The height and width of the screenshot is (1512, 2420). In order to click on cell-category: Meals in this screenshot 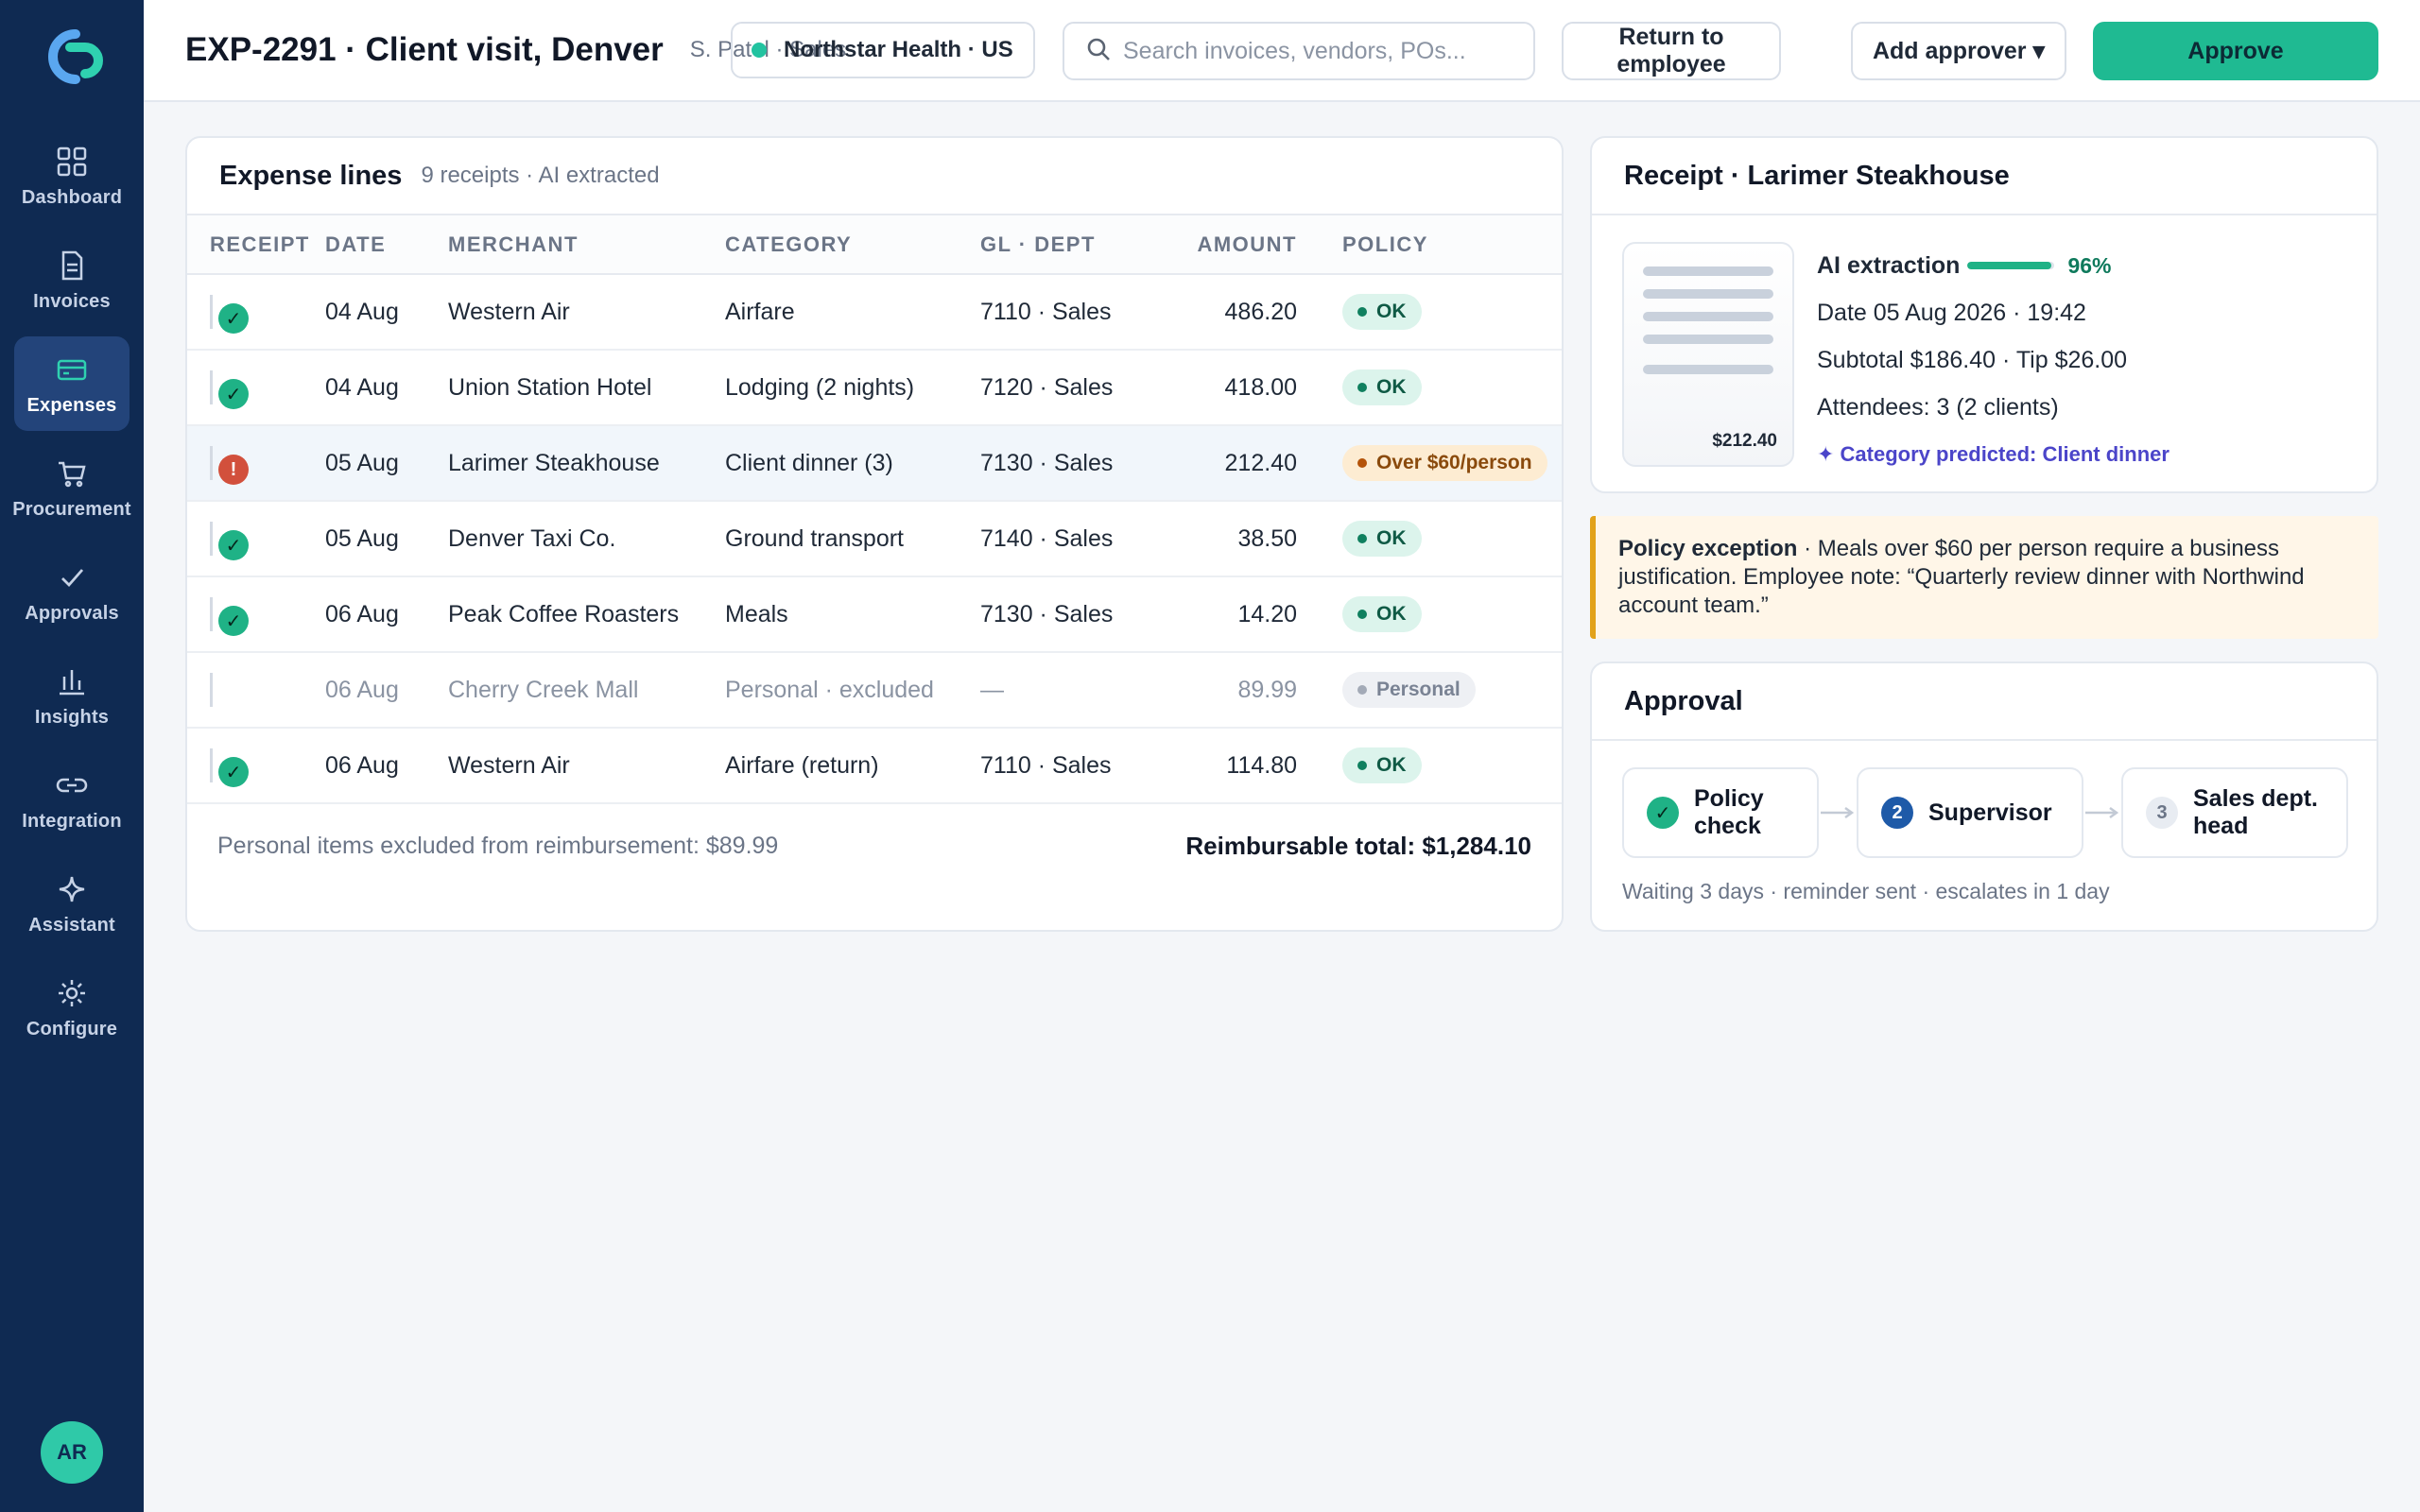, I will do `click(852, 614)`.